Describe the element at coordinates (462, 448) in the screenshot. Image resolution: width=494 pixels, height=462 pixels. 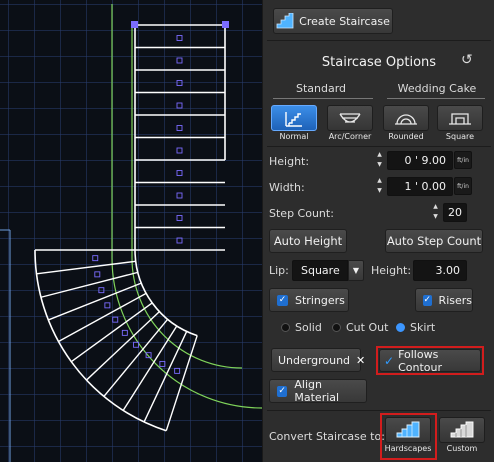
I see `custom-label: Custom` at that location.